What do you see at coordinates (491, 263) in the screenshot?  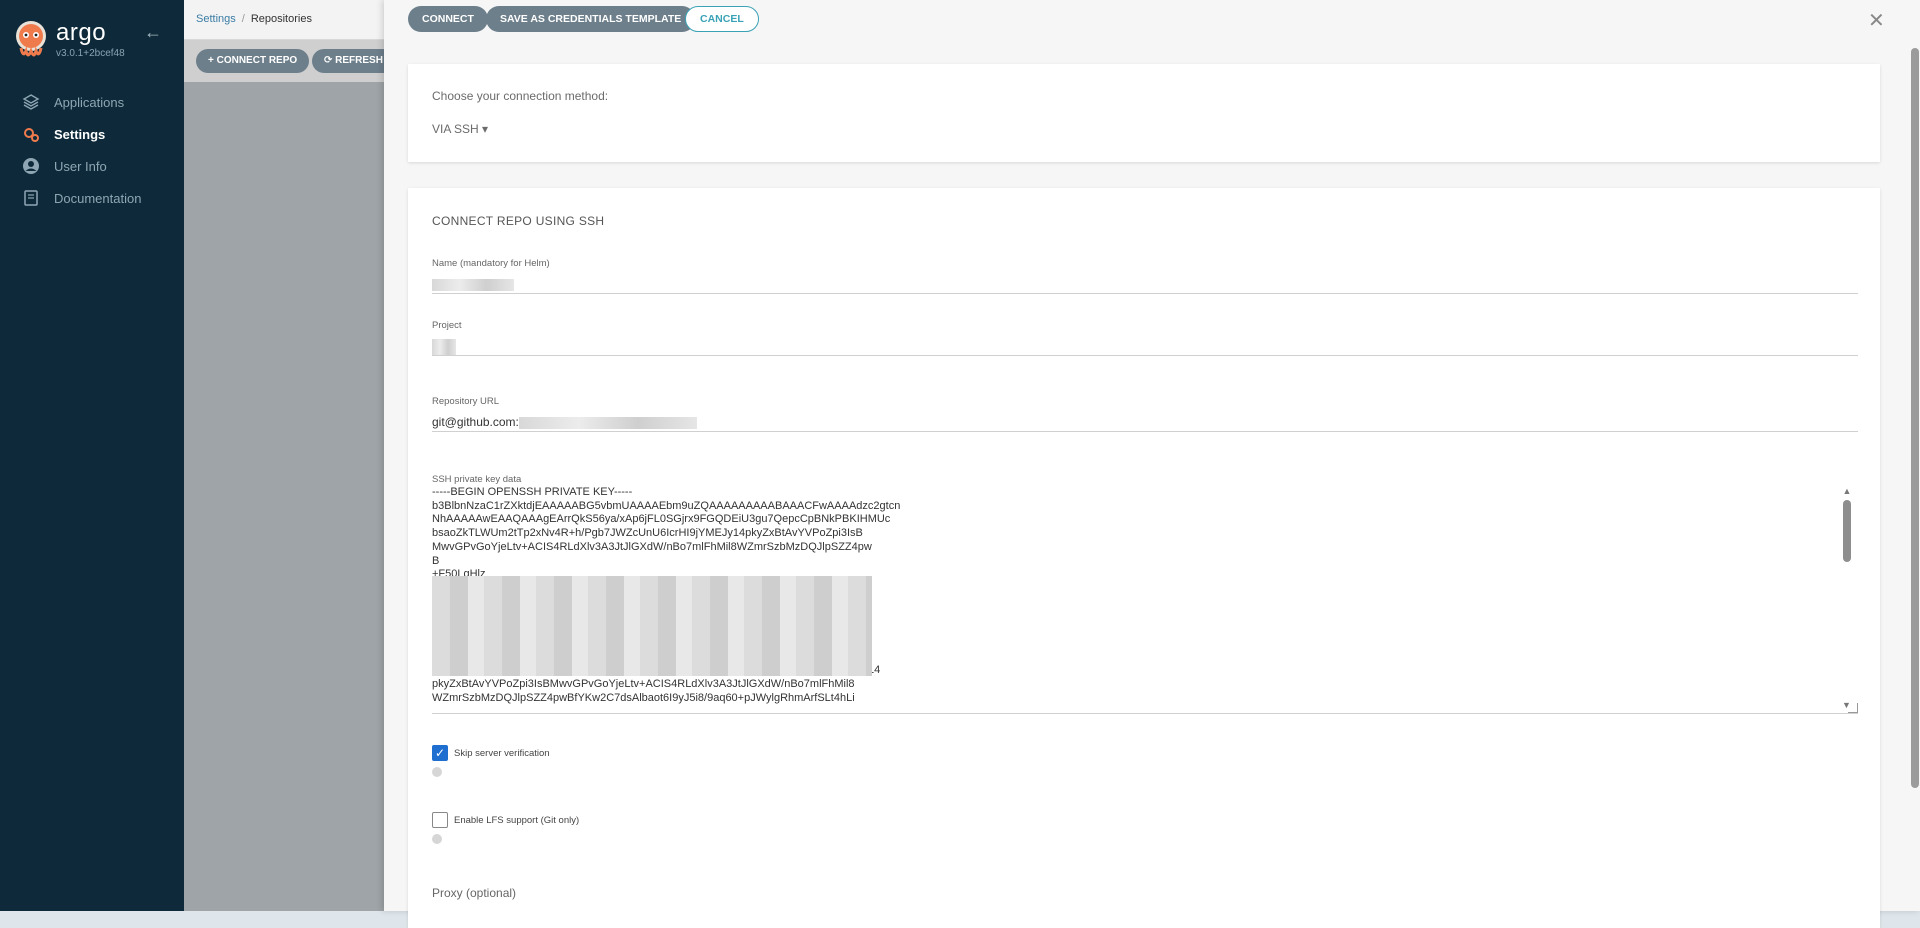 I see `name-label: Name (mandatory for Helm)` at bounding box center [491, 263].